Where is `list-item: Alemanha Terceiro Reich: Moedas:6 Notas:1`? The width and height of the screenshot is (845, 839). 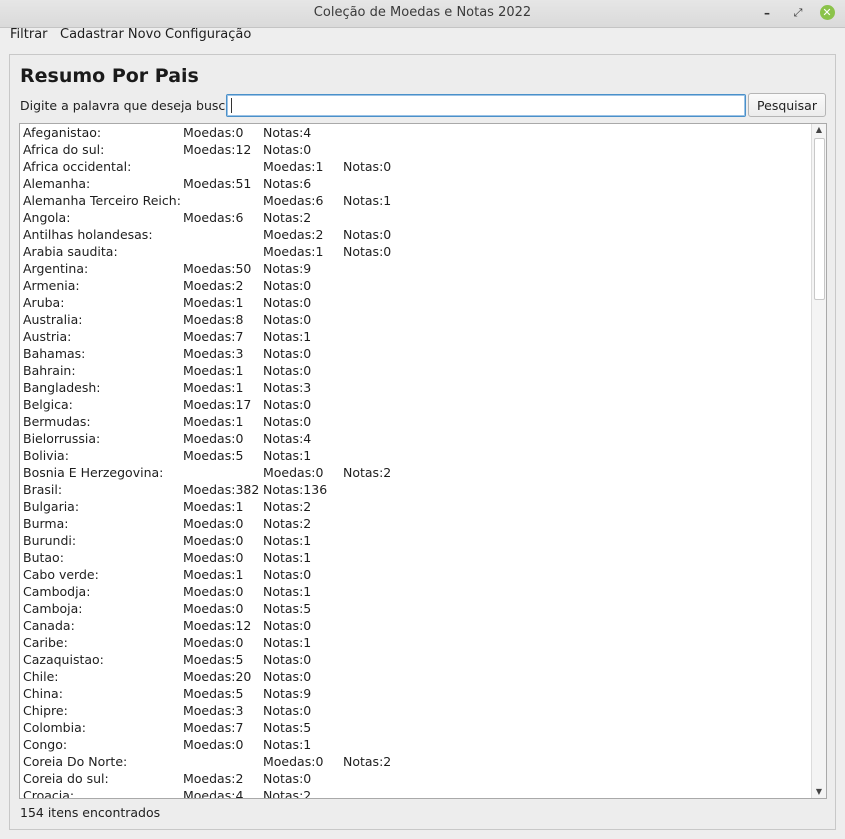
list-item: Alemanha Terceiro Reich: Moedas:6 Notas:1 is located at coordinates (414, 200).